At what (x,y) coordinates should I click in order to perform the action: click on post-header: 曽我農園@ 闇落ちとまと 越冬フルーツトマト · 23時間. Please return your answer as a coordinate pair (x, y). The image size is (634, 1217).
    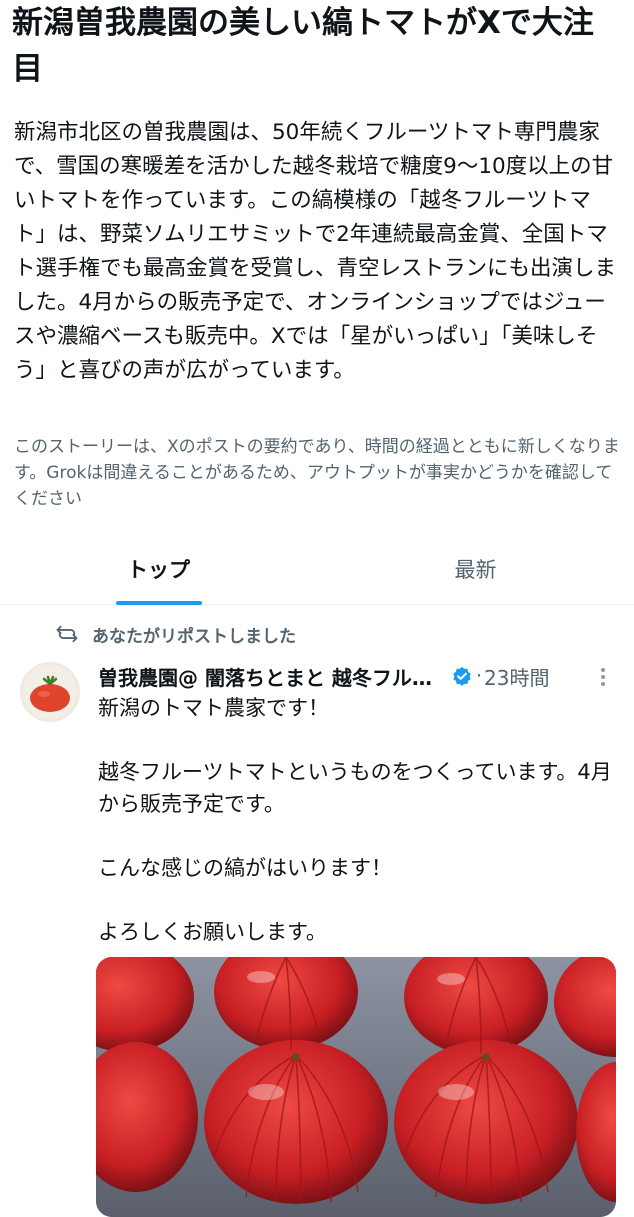
    Looking at the image, I should click on (358, 676).